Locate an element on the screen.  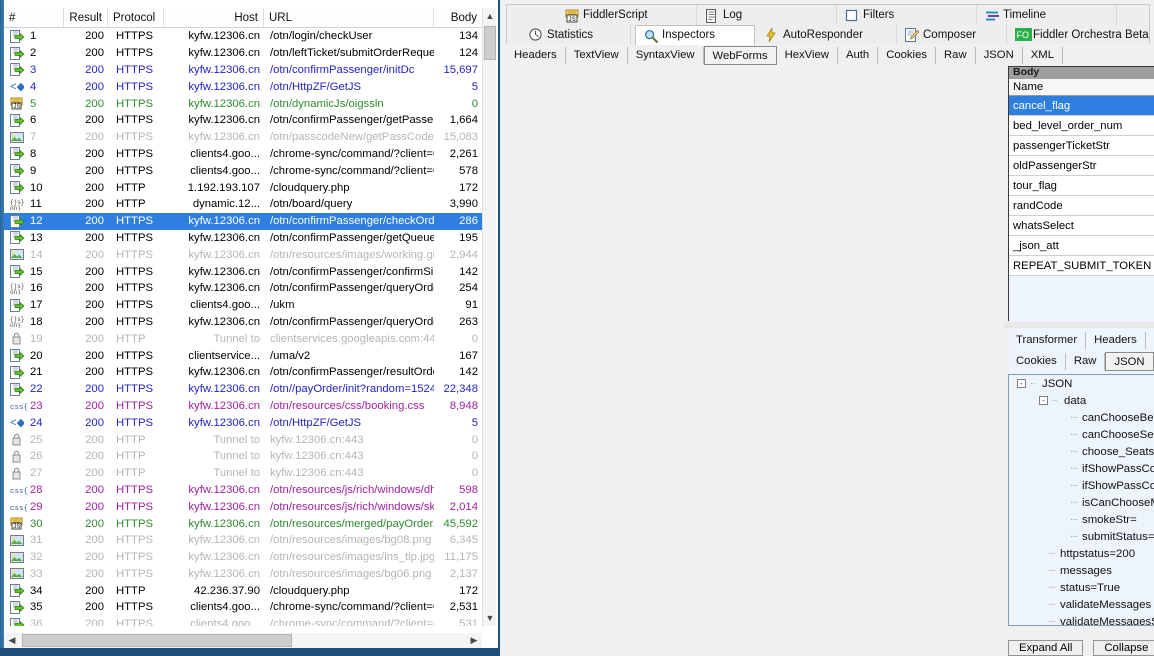
request-tab-json: JSON is located at coordinates (999, 55).